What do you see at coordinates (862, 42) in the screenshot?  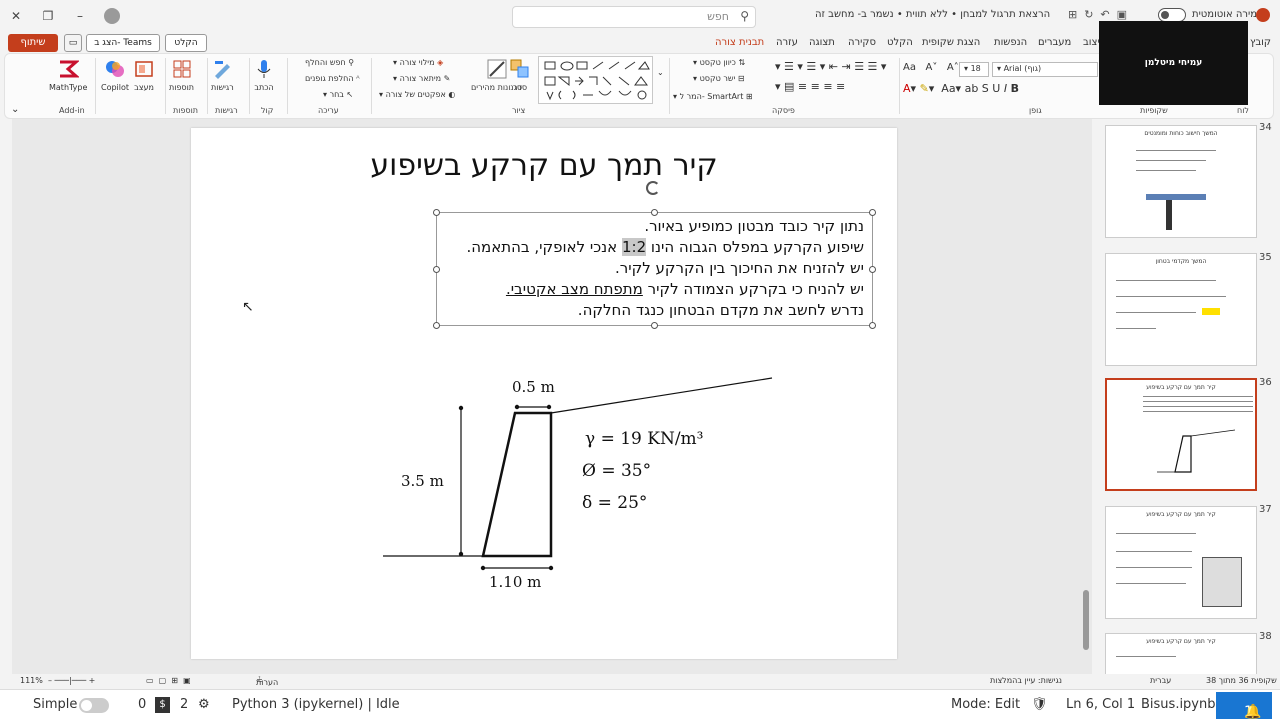 I see `tab-review: סקירה` at bounding box center [862, 42].